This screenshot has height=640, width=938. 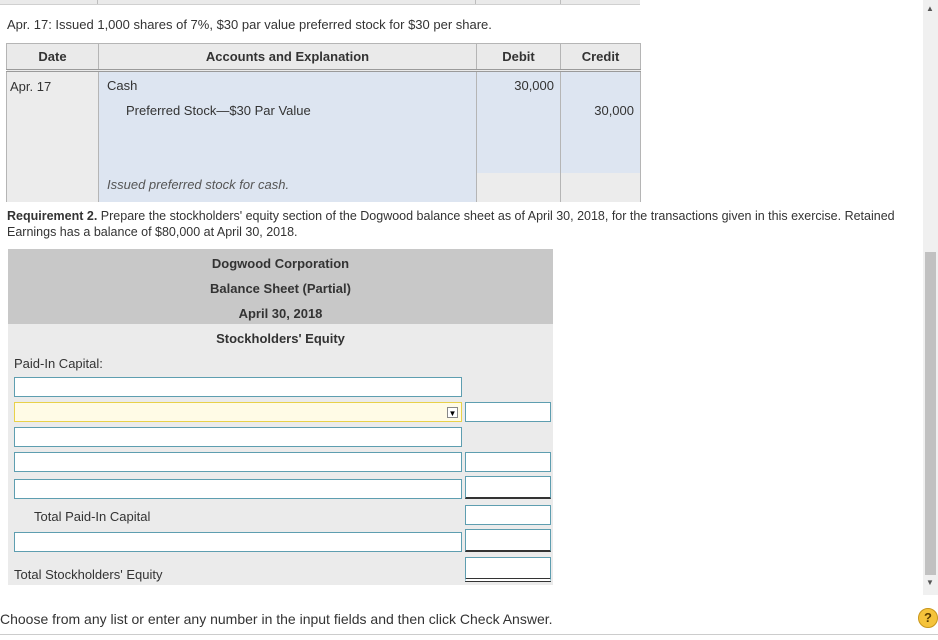 I want to click on entry-explanation: Issued preferred stock for cash., so click(x=287, y=187).